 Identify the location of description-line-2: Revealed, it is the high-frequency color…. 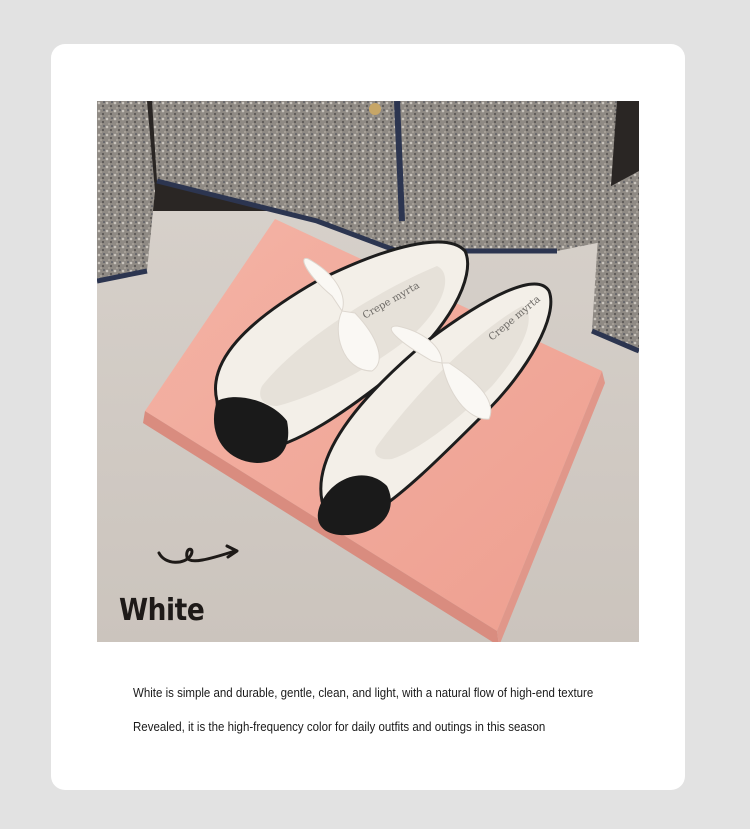
(339, 727).